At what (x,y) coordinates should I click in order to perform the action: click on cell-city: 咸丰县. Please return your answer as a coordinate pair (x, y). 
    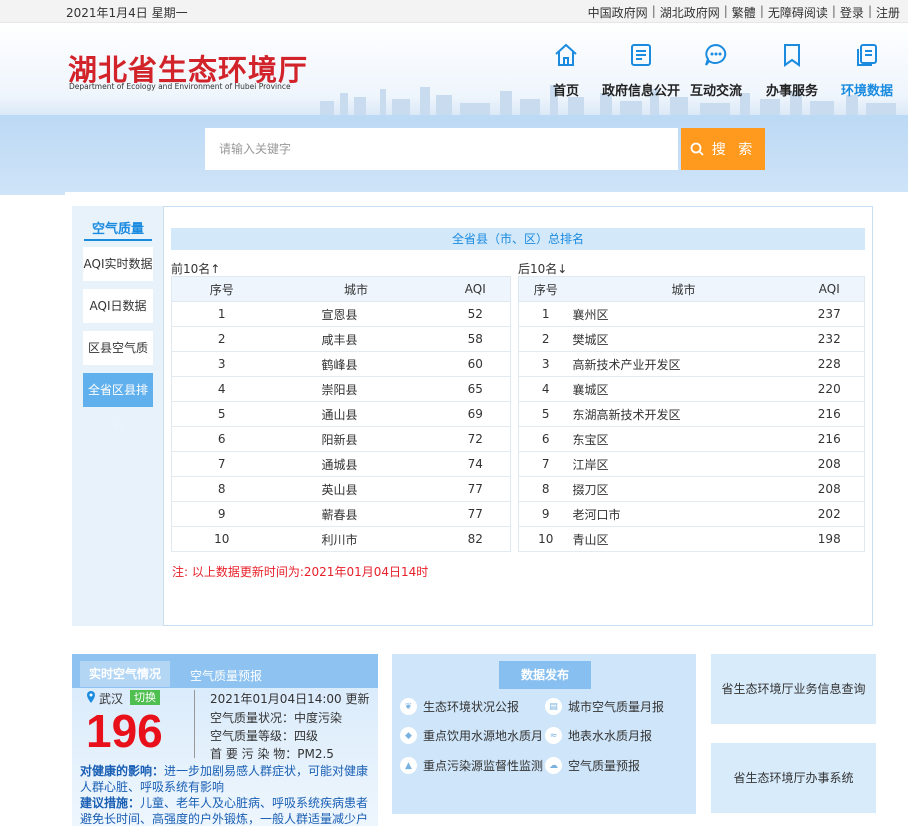
    Looking at the image, I should click on (356, 339).